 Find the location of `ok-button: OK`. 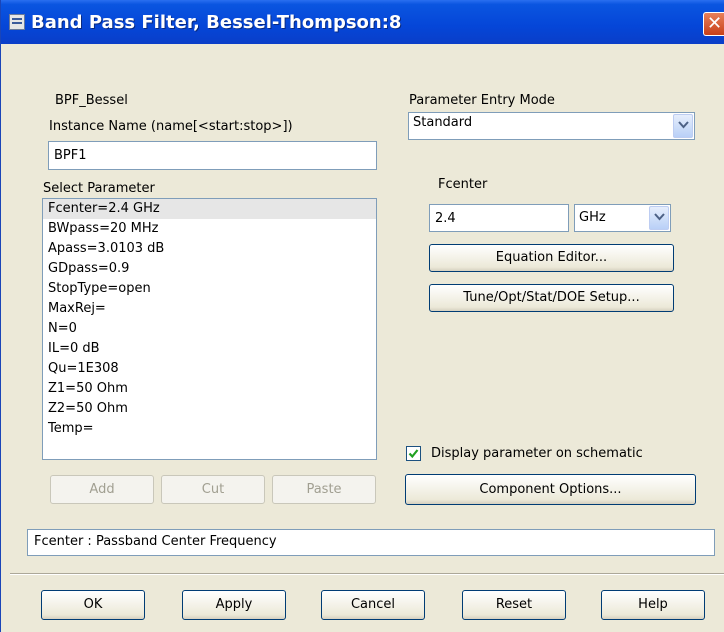

ok-button: OK is located at coordinates (93, 605).